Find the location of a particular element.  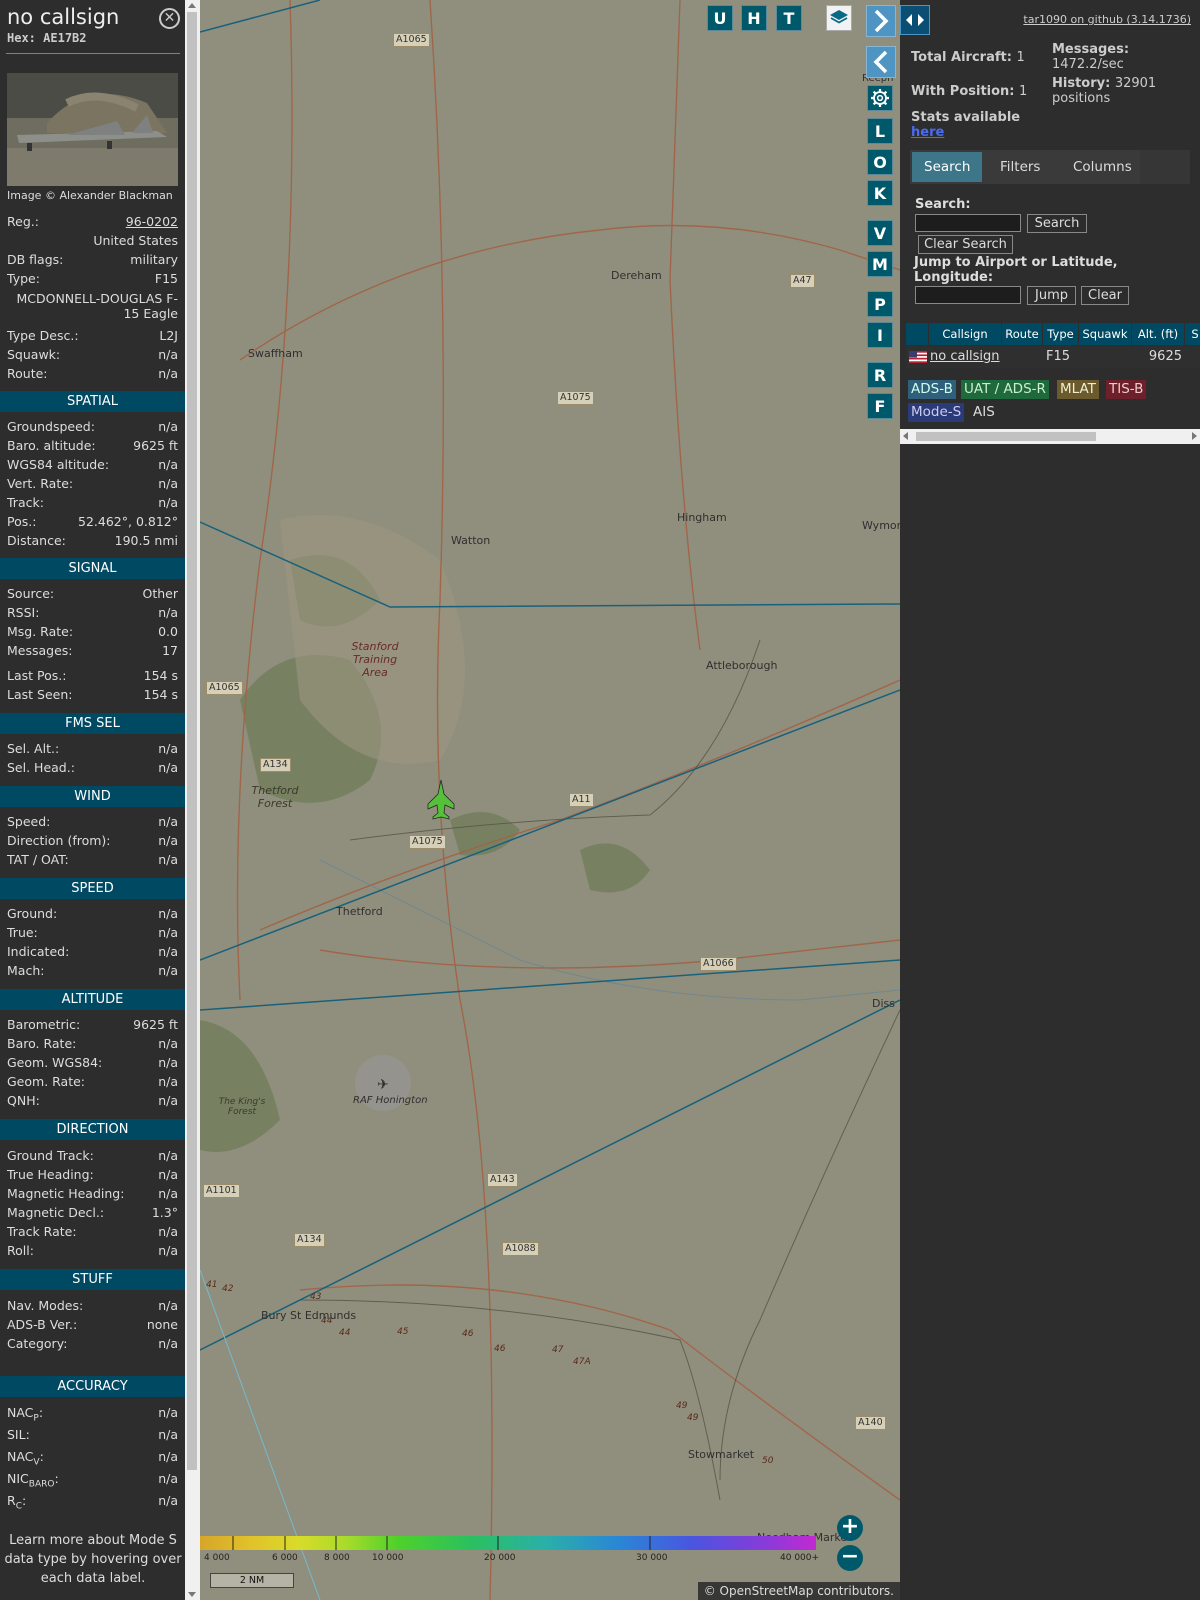

expand-sidebar-button is located at coordinates (881, 21).